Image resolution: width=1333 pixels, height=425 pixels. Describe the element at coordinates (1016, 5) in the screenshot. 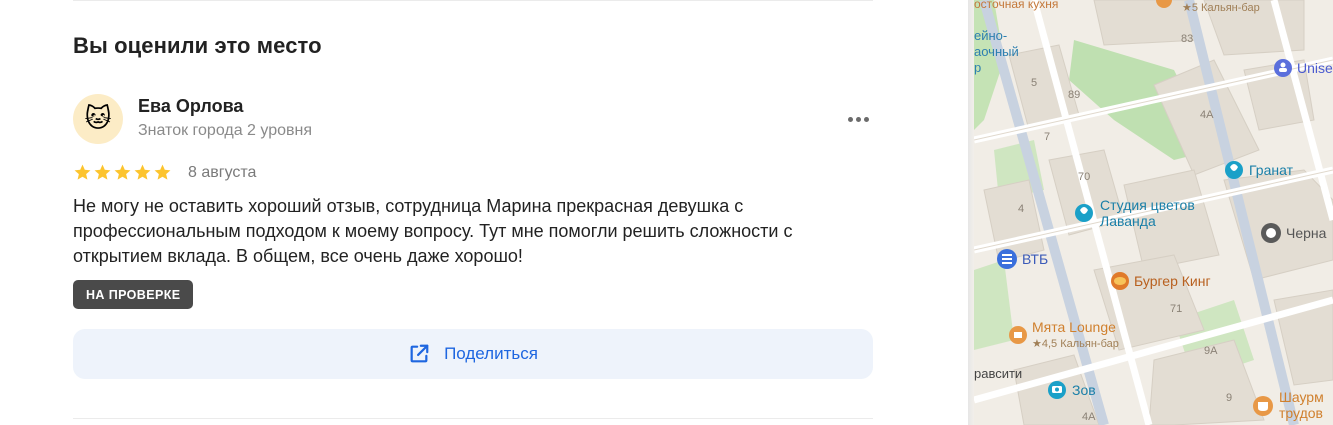

I see `map-label: осточная кухня` at that location.